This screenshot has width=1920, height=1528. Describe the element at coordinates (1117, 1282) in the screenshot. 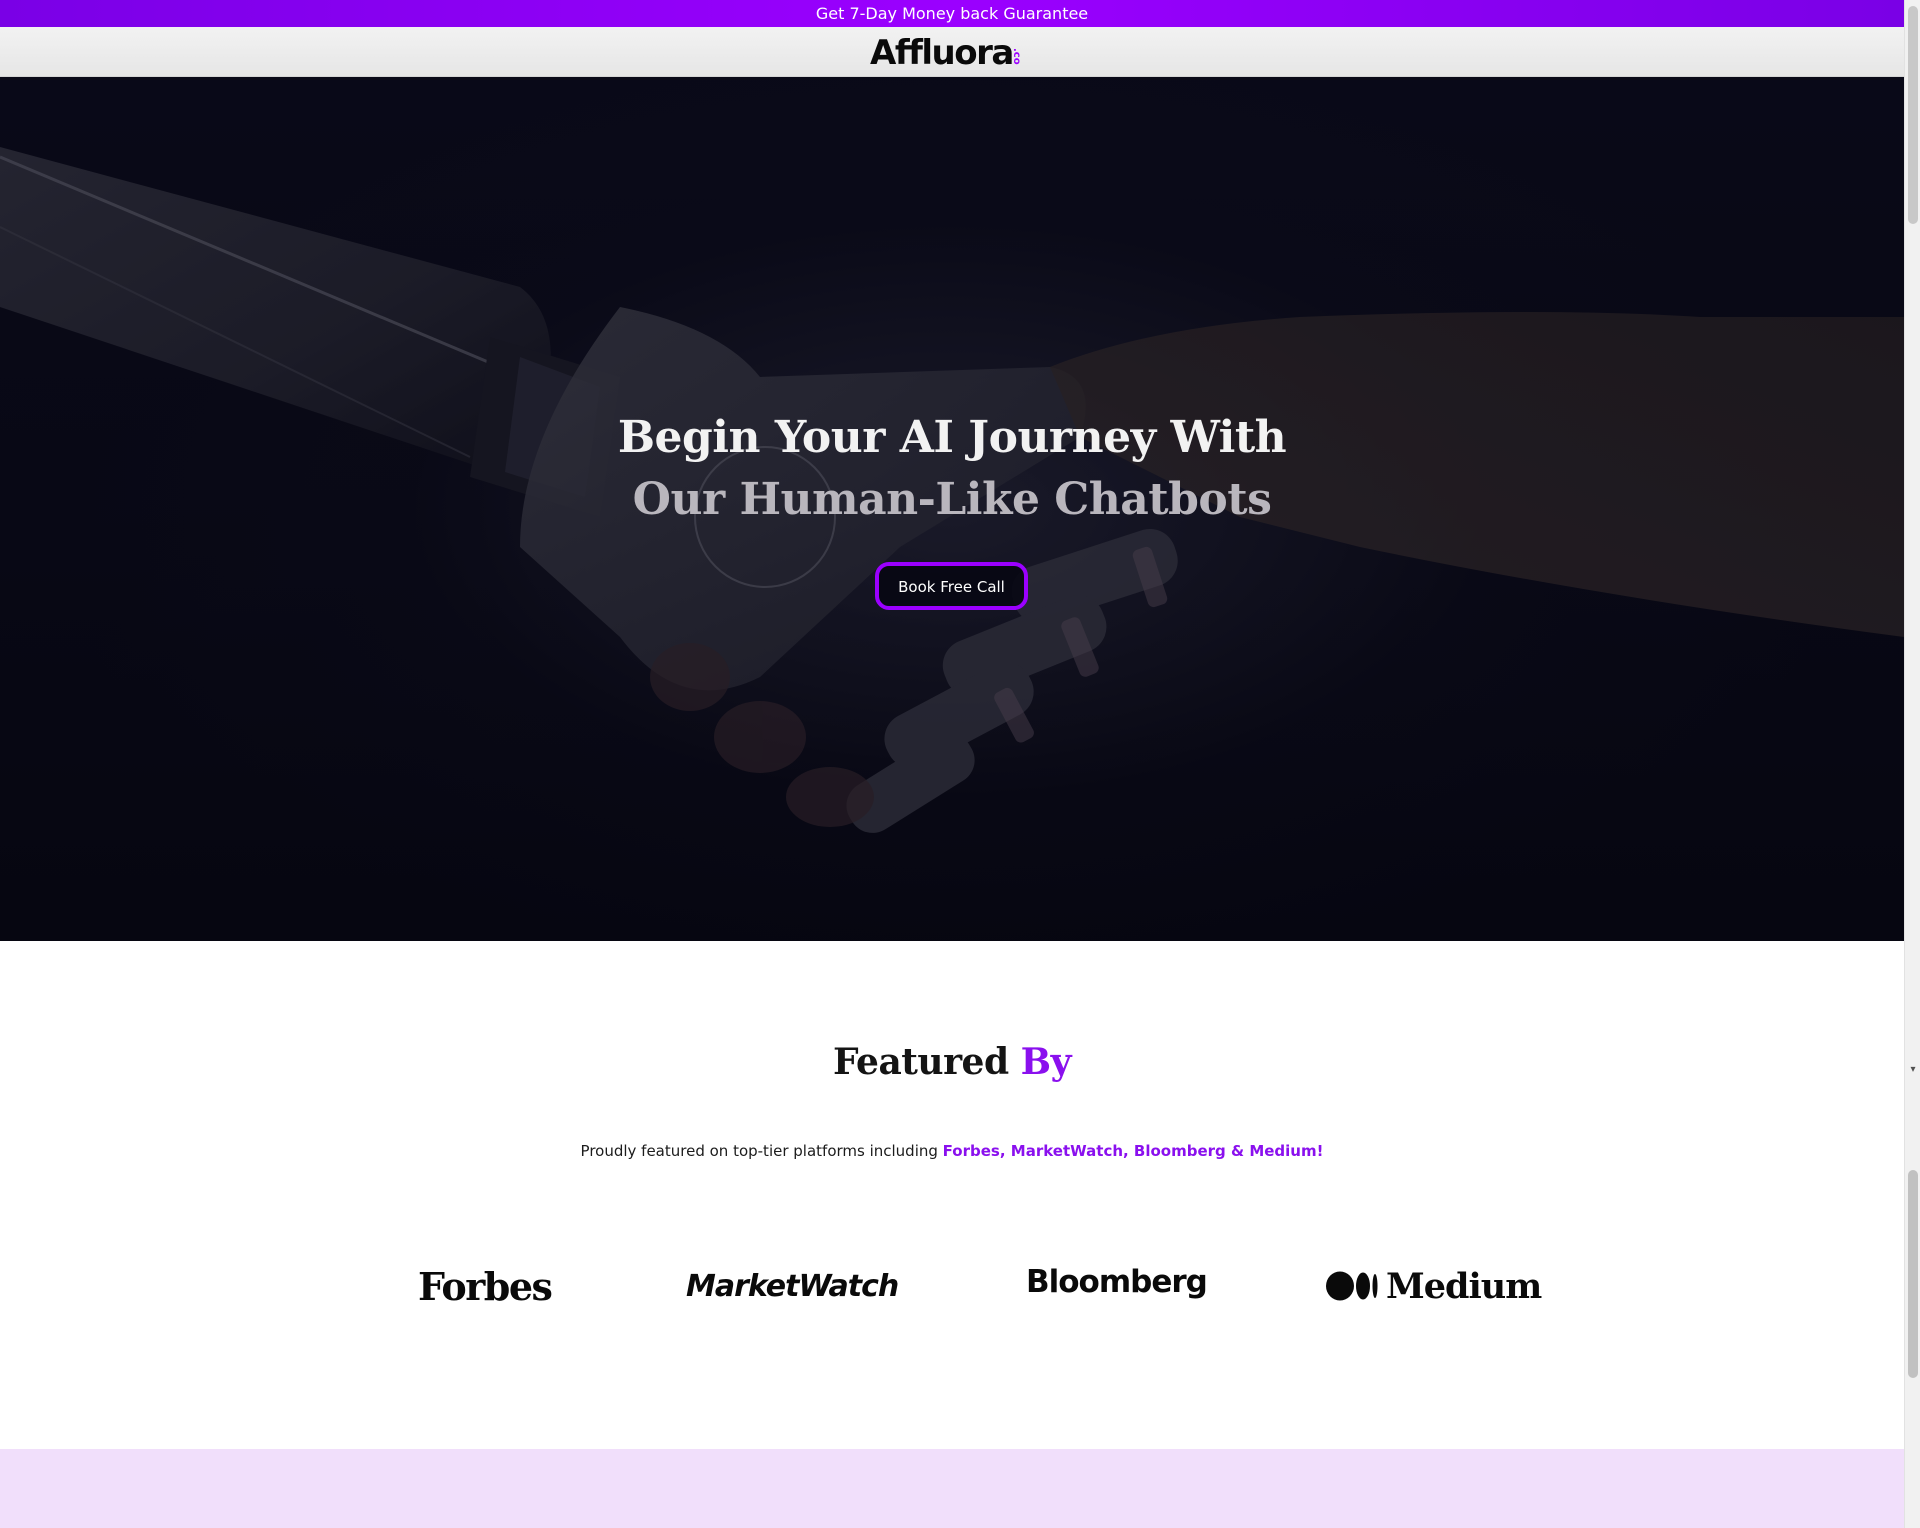

I see `bloomberg-logo: Bloomberg` at that location.